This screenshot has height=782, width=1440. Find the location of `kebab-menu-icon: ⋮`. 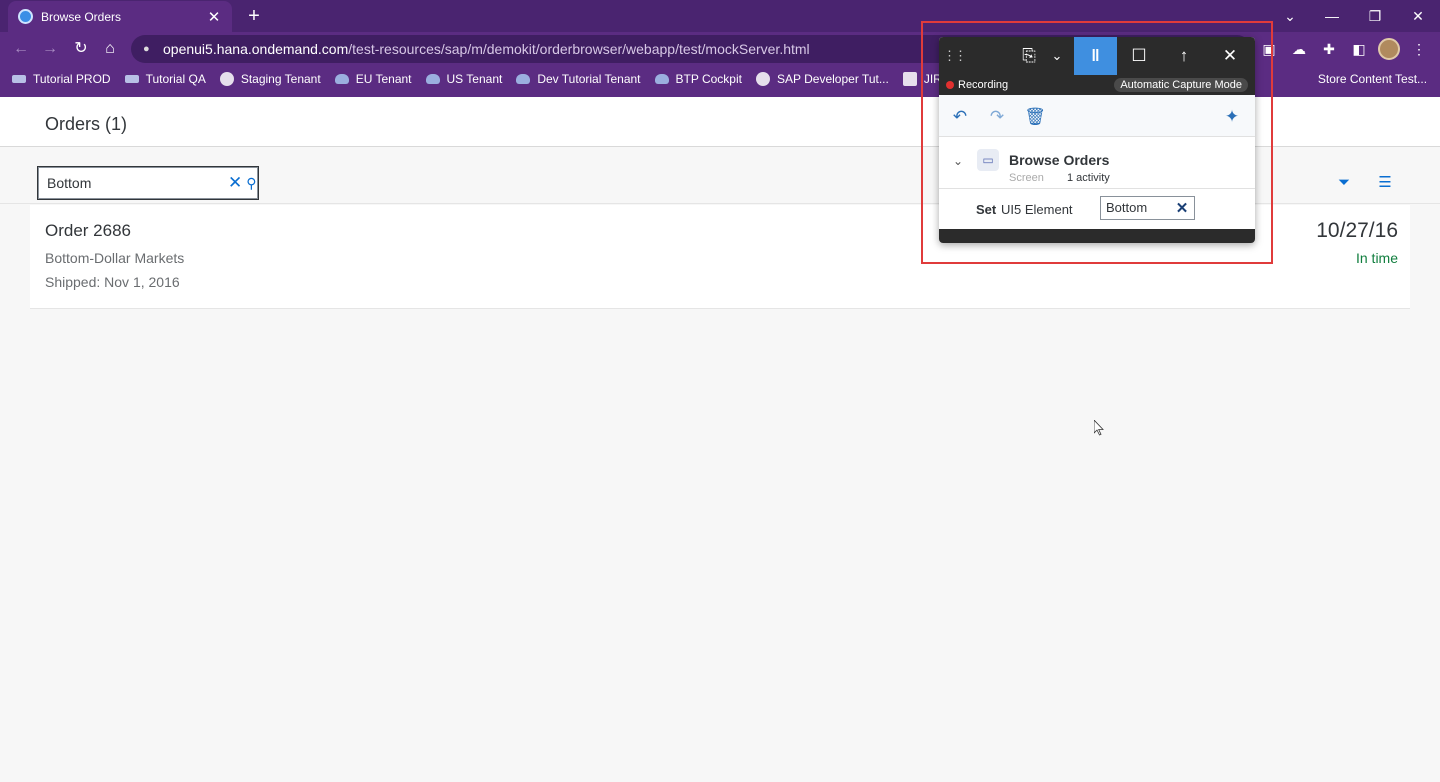

kebab-menu-icon: ⋮ is located at coordinates (1419, 49).